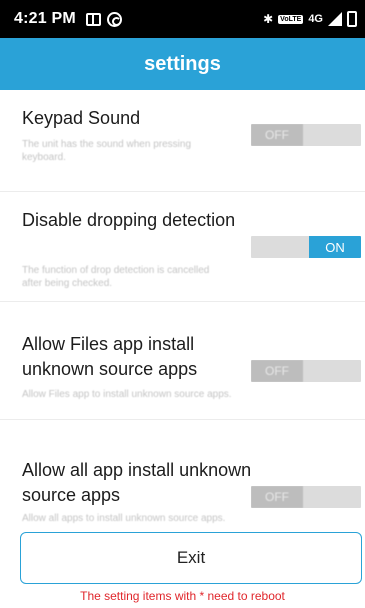 Image resolution: width=365 pixels, height=608 pixels. Describe the element at coordinates (129, 220) in the screenshot. I see `setting-title: Disable dropping detection` at that location.